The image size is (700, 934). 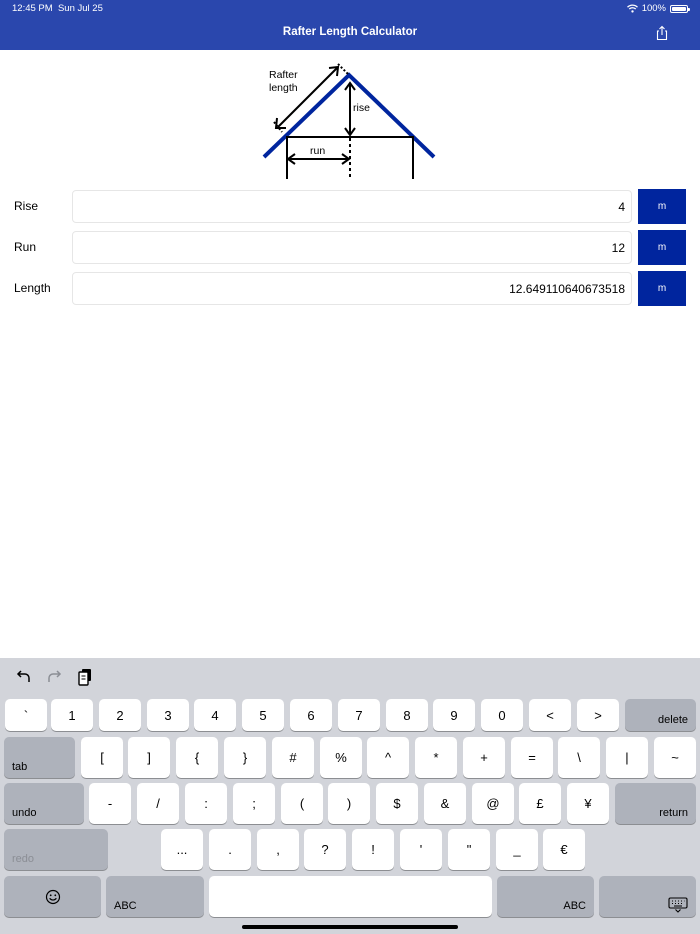 I want to click on key-equals: =, so click(x=532, y=757).